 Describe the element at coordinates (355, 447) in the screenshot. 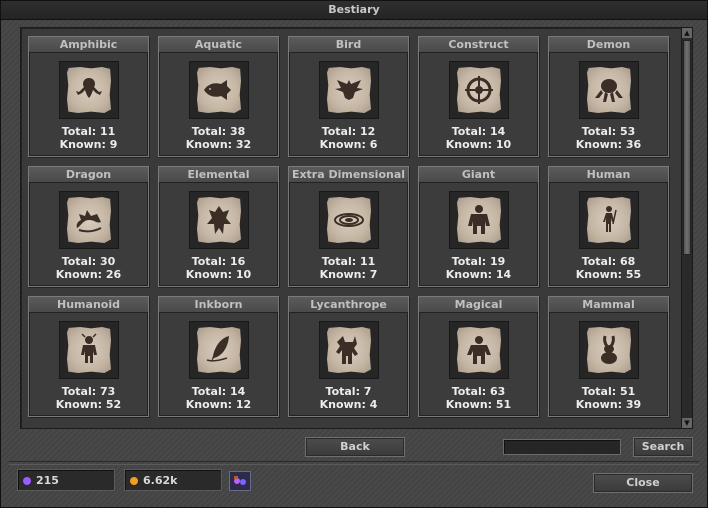

I see `back-button: Back` at that location.